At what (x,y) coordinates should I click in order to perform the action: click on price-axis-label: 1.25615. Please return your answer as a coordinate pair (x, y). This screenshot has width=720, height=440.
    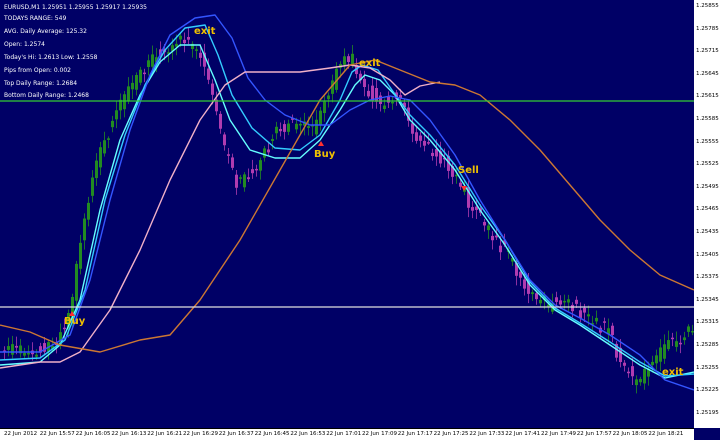
    Looking at the image, I should click on (707, 96).